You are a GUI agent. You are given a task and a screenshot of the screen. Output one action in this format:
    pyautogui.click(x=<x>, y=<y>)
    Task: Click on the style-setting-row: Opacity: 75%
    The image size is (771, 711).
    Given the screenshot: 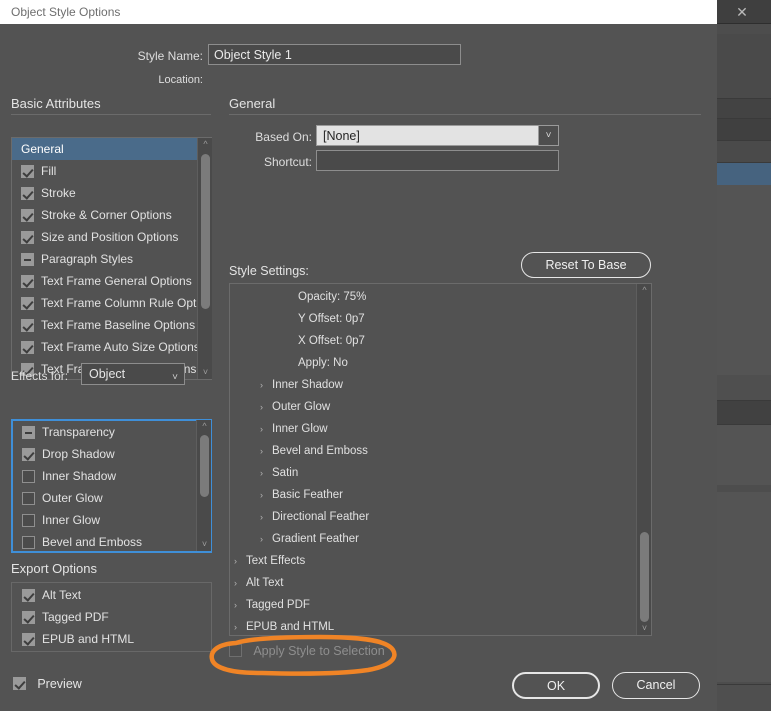 What is the action you would take?
    pyautogui.click(x=430, y=297)
    